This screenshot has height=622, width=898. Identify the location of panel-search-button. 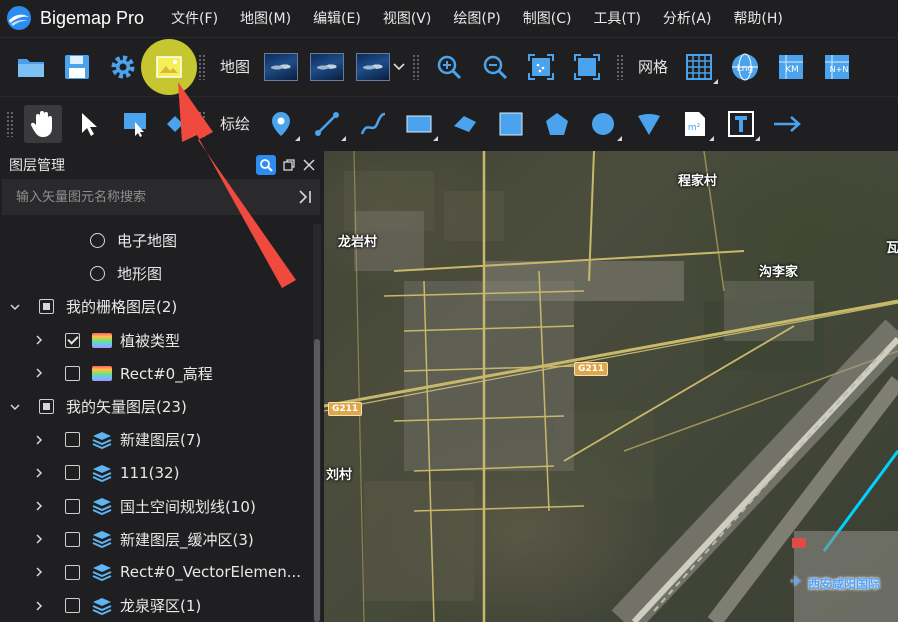
(266, 165).